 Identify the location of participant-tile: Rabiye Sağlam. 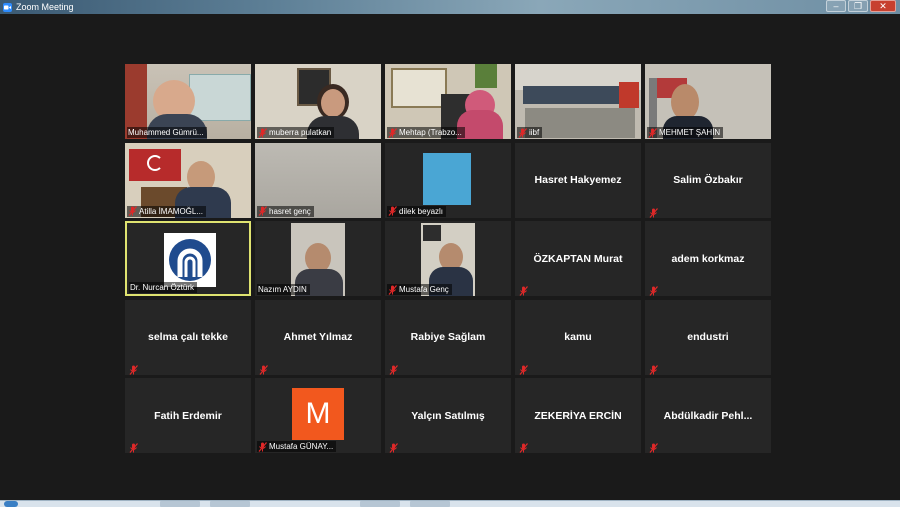
(448, 337).